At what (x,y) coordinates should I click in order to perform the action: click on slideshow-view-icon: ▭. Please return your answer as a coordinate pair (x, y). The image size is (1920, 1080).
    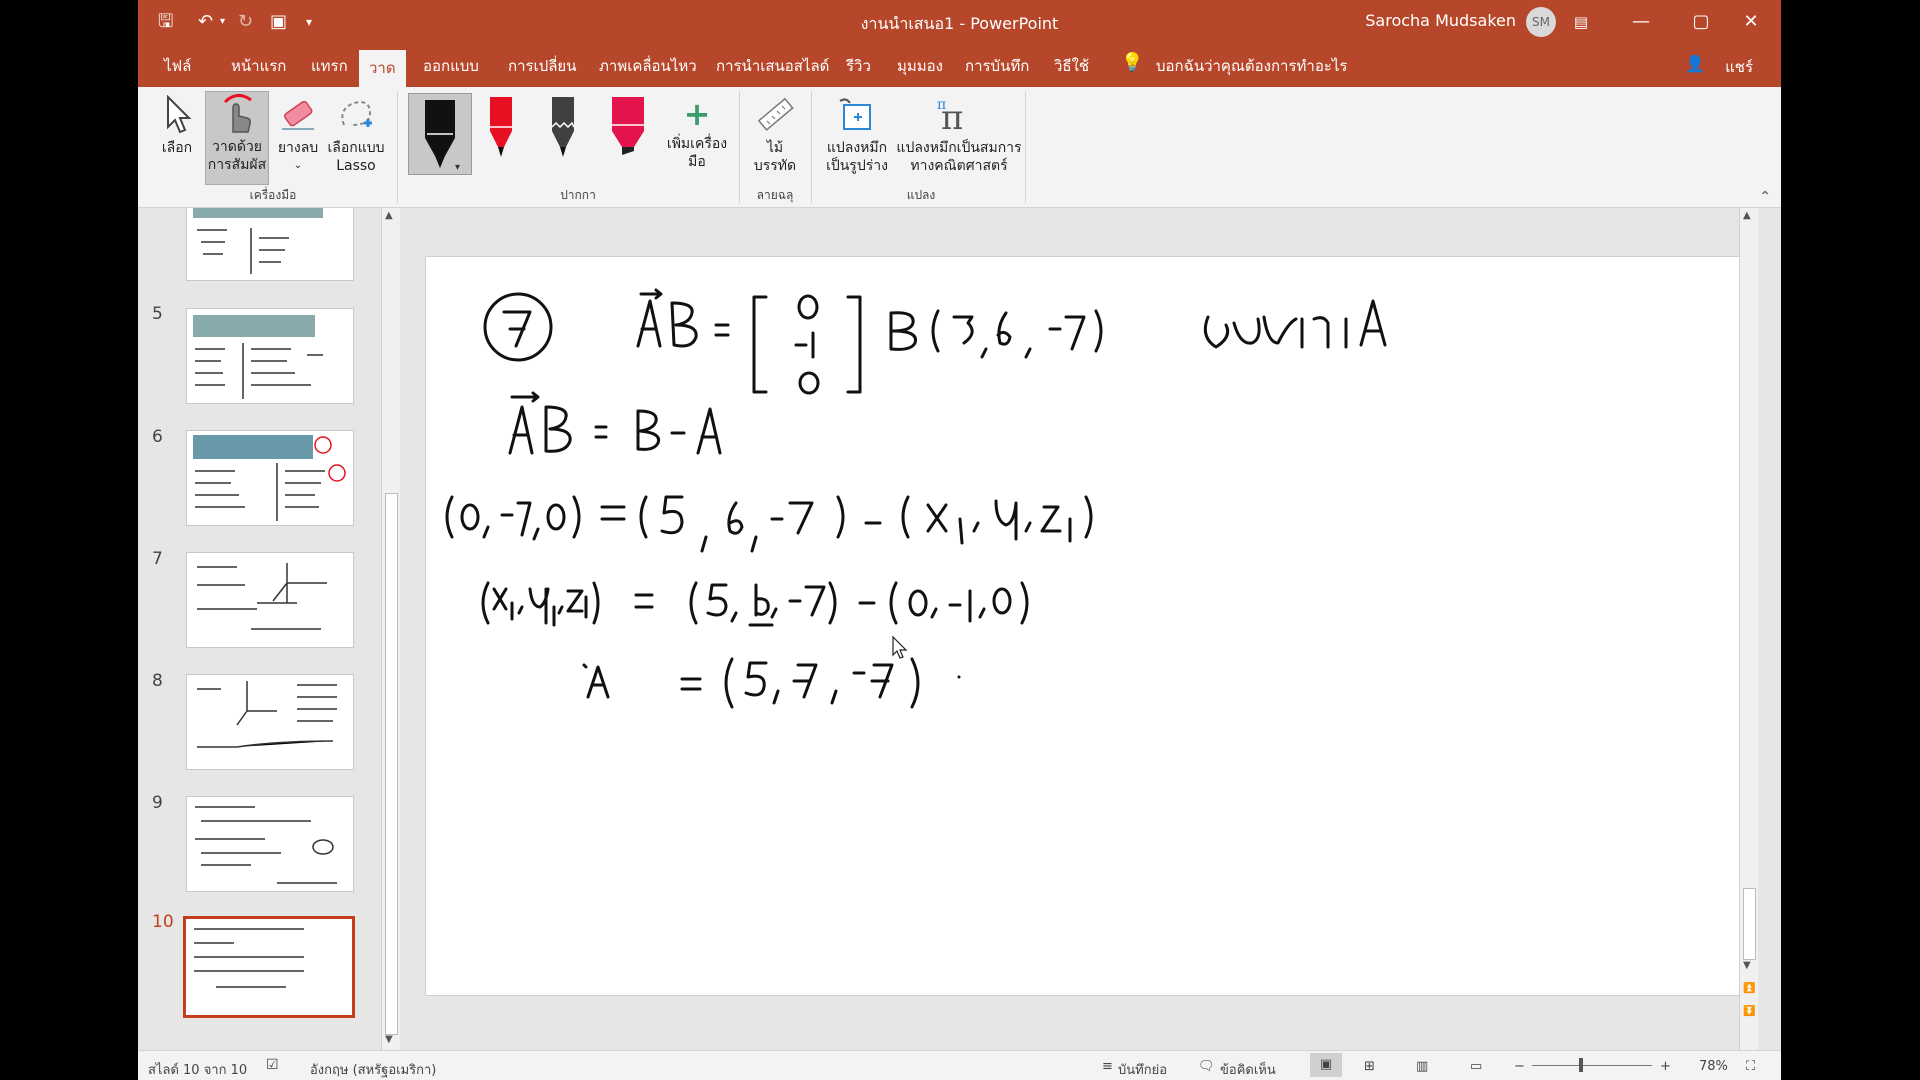
    Looking at the image, I should click on (1476, 1066).